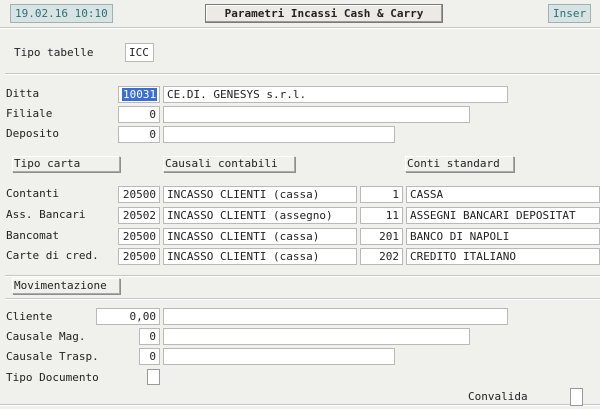 The height and width of the screenshot is (409, 600). I want to click on carte-credito-conto-code: 202, so click(381, 256).